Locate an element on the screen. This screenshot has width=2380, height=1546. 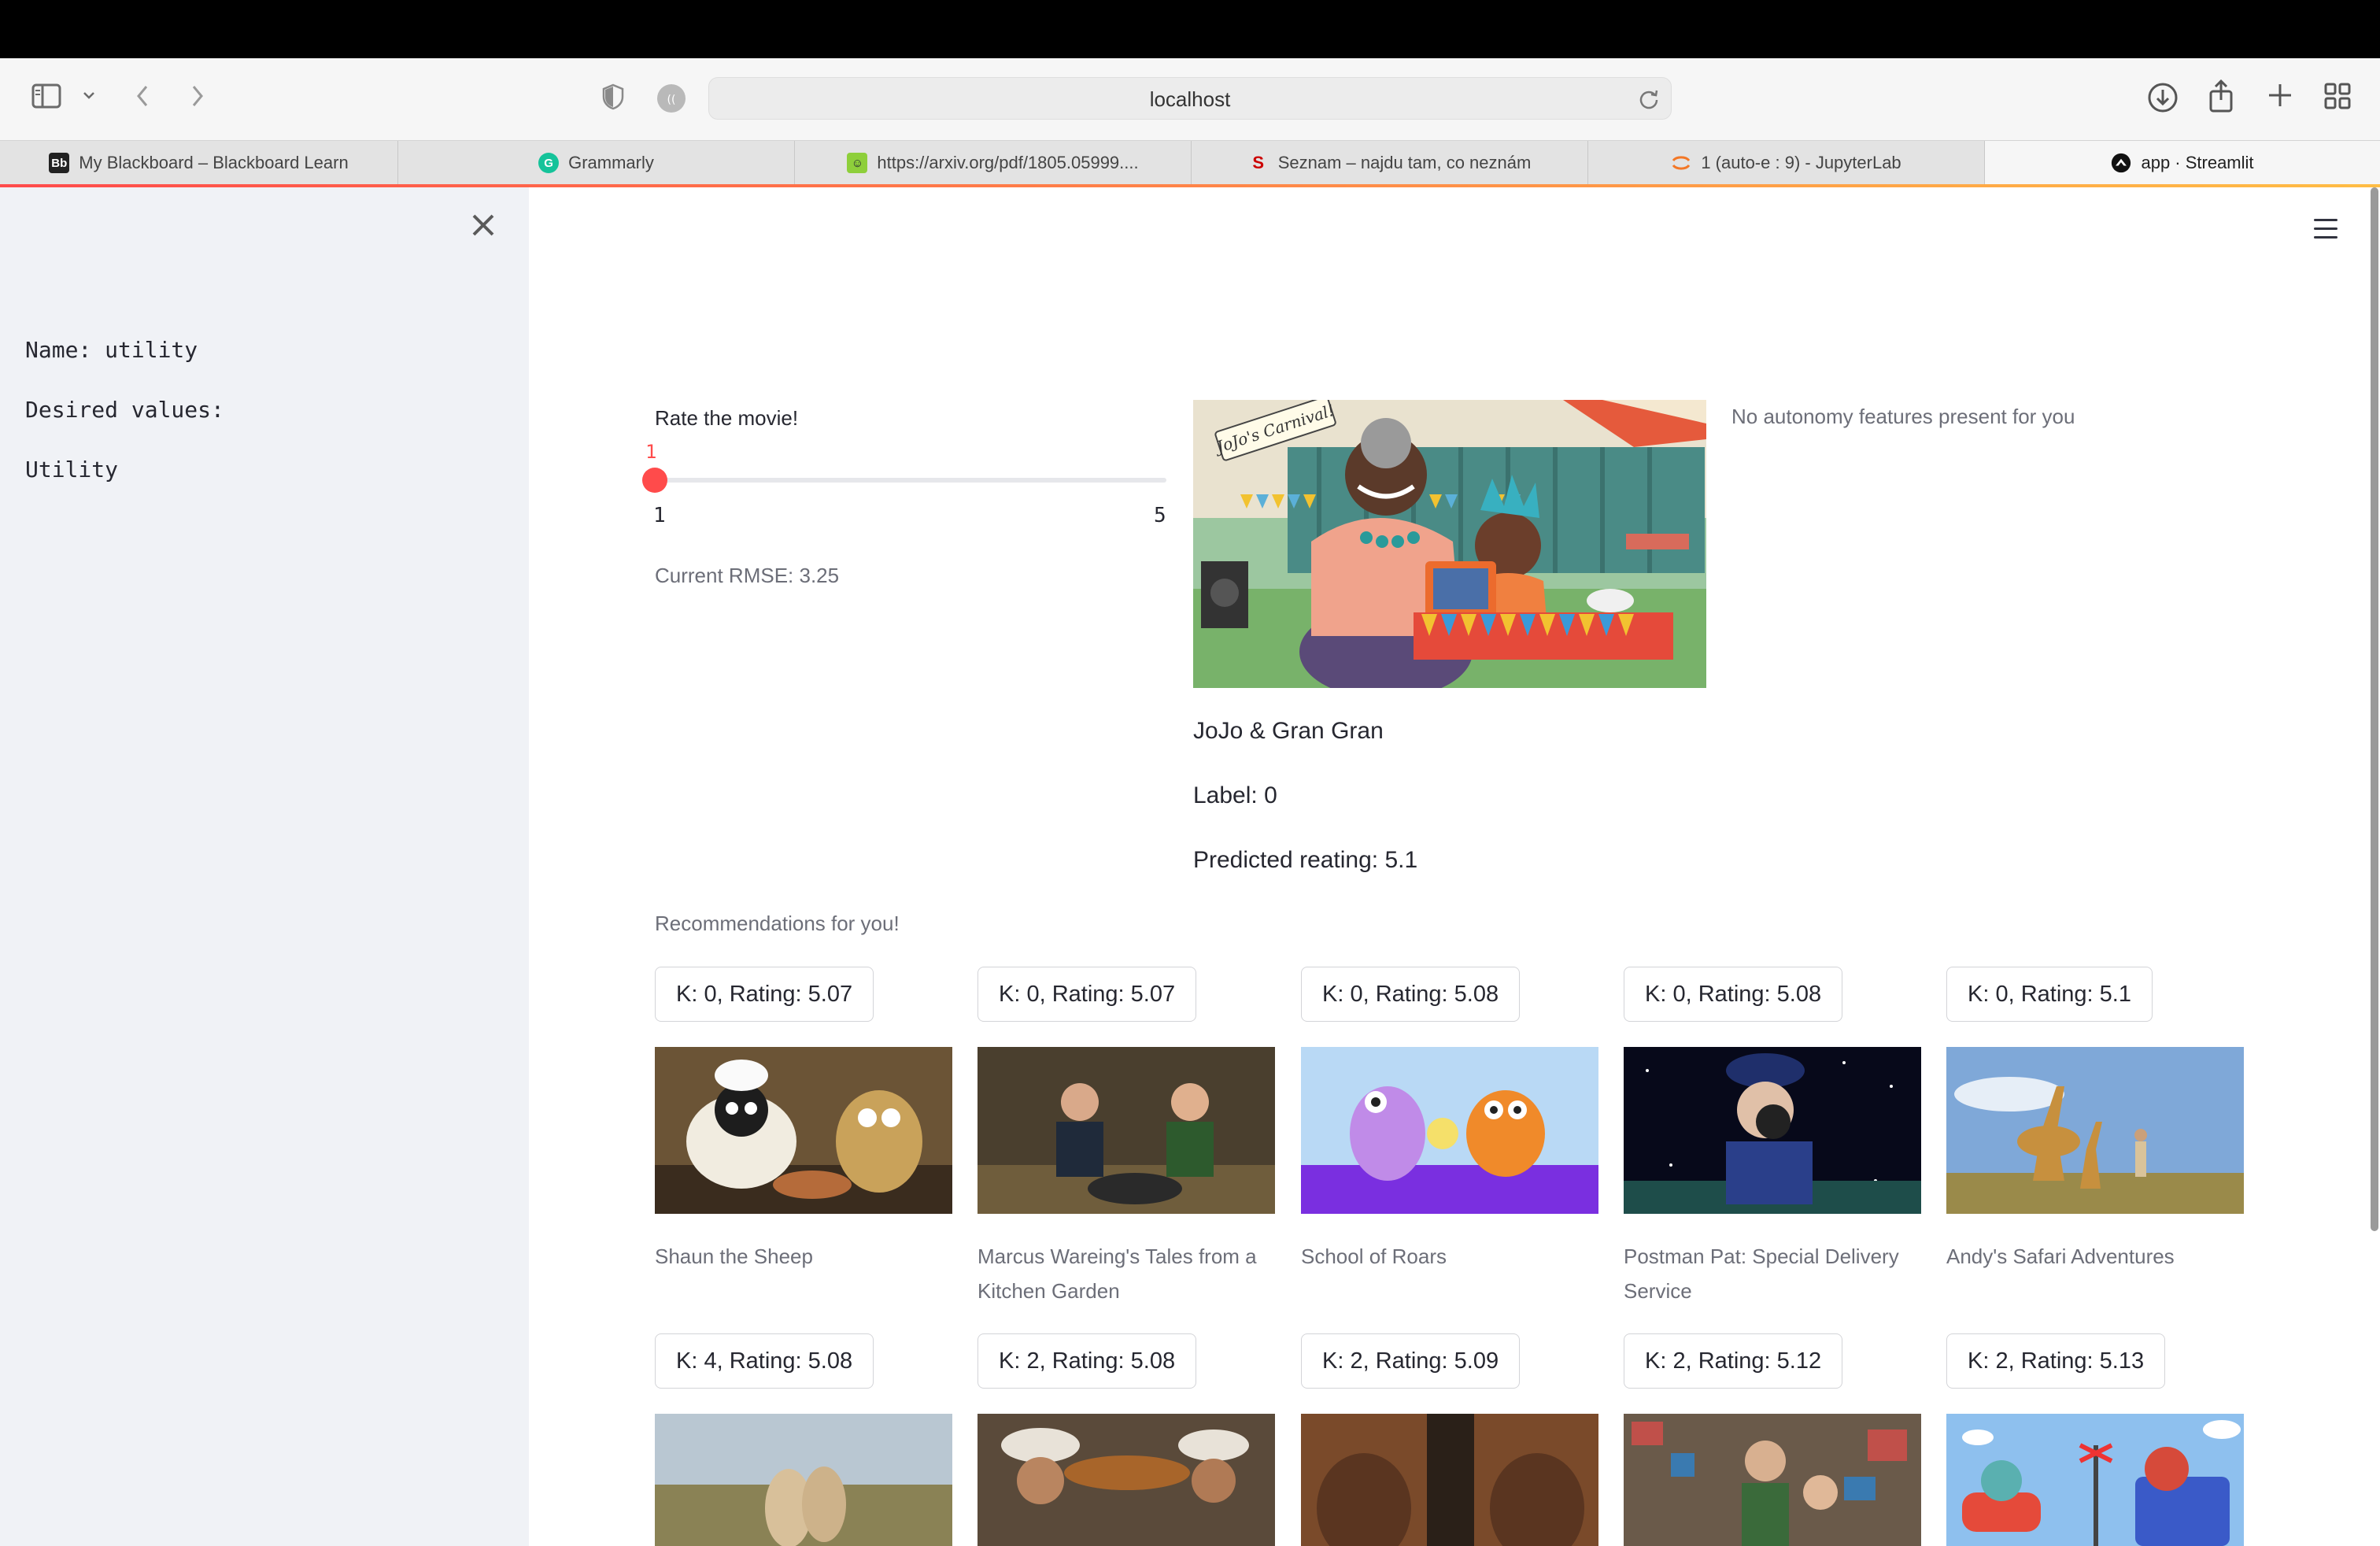
smiley-favicon-icon: ☺ is located at coordinates (857, 163).